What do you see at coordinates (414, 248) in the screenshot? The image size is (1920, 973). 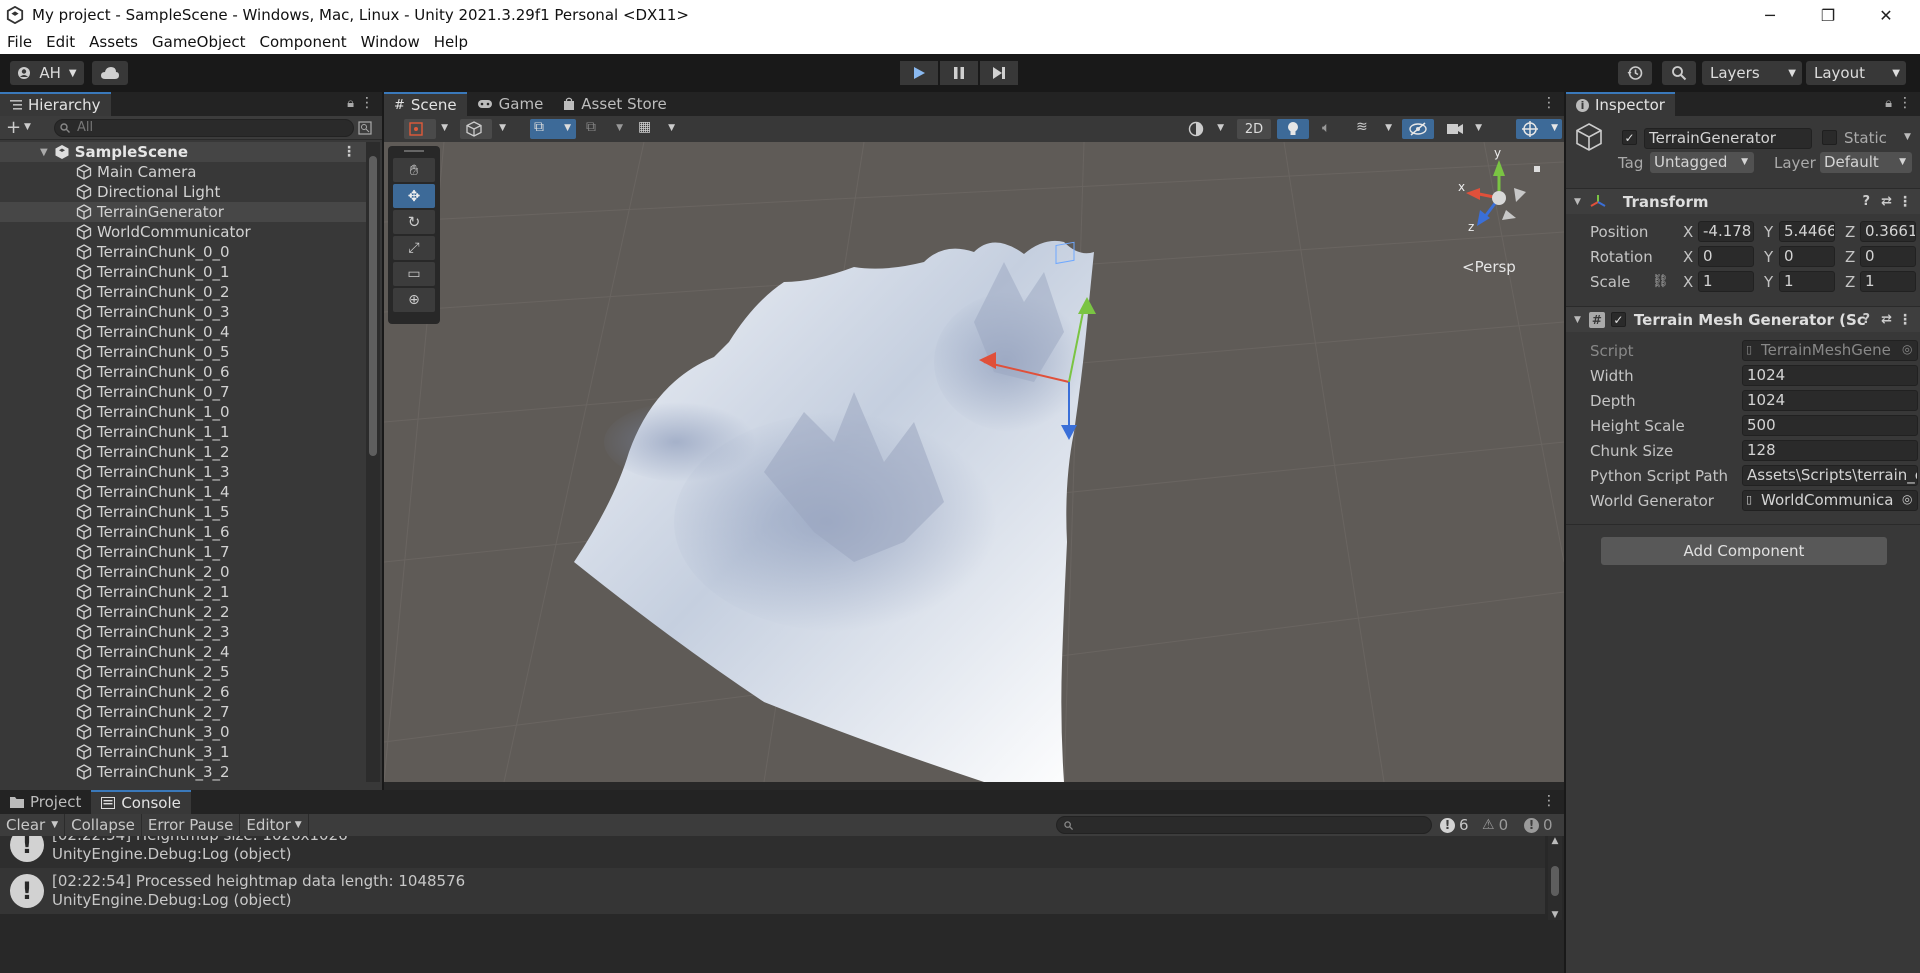 I see `scale-tool-button: ⤢` at bounding box center [414, 248].